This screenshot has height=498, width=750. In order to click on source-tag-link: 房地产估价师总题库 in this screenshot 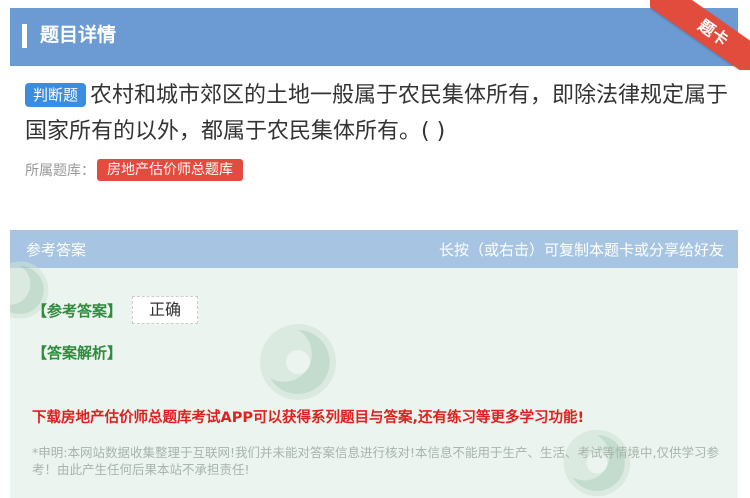, I will do `click(170, 170)`.